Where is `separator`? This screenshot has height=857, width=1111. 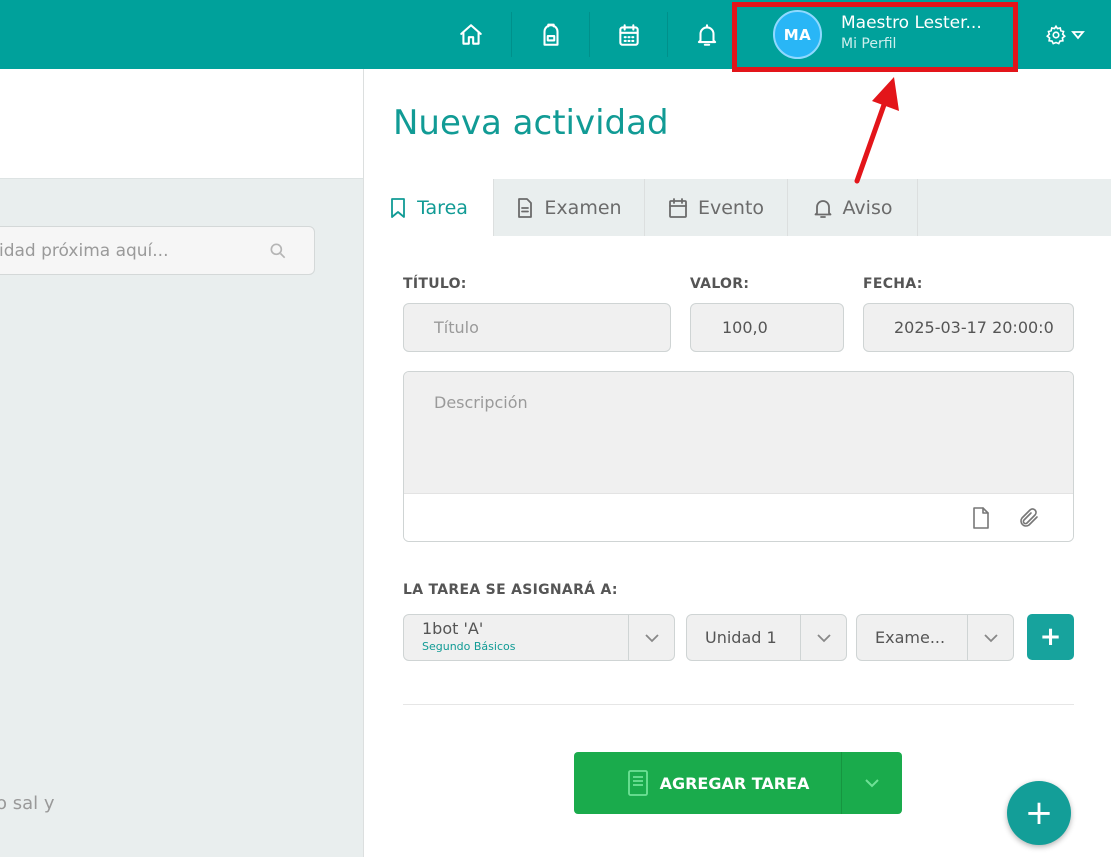 separator is located at coordinates (738, 704).